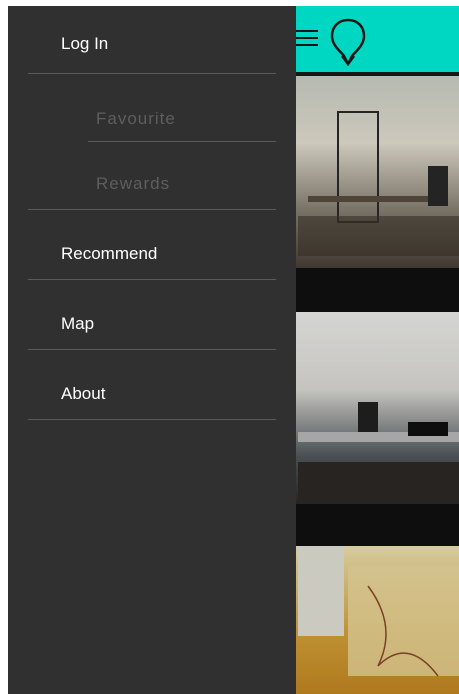  What do you see at coordinates (109, 253) in the screenshot?
I see `menu-item-label: Recommend` at bounding box center [109, 253].